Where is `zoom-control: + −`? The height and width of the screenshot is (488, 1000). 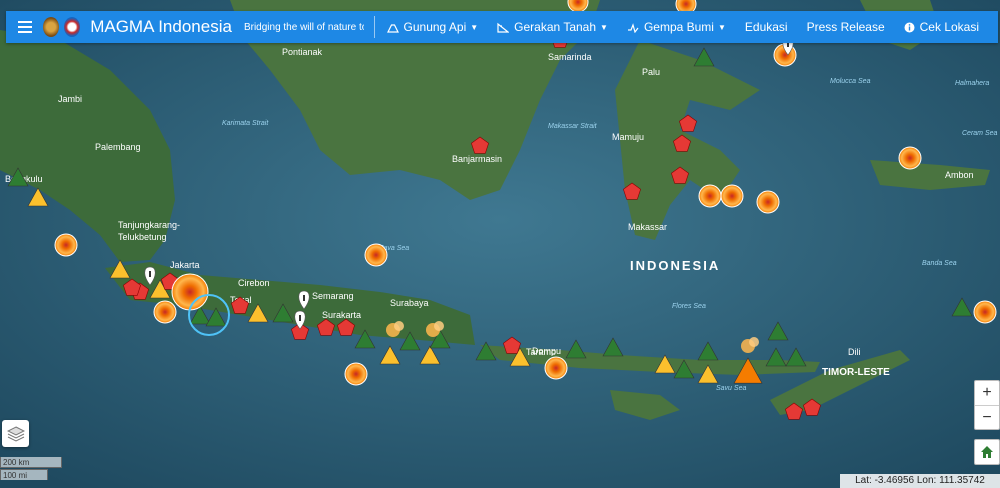 zoom-control: + − is located at coordinates (987, 405).